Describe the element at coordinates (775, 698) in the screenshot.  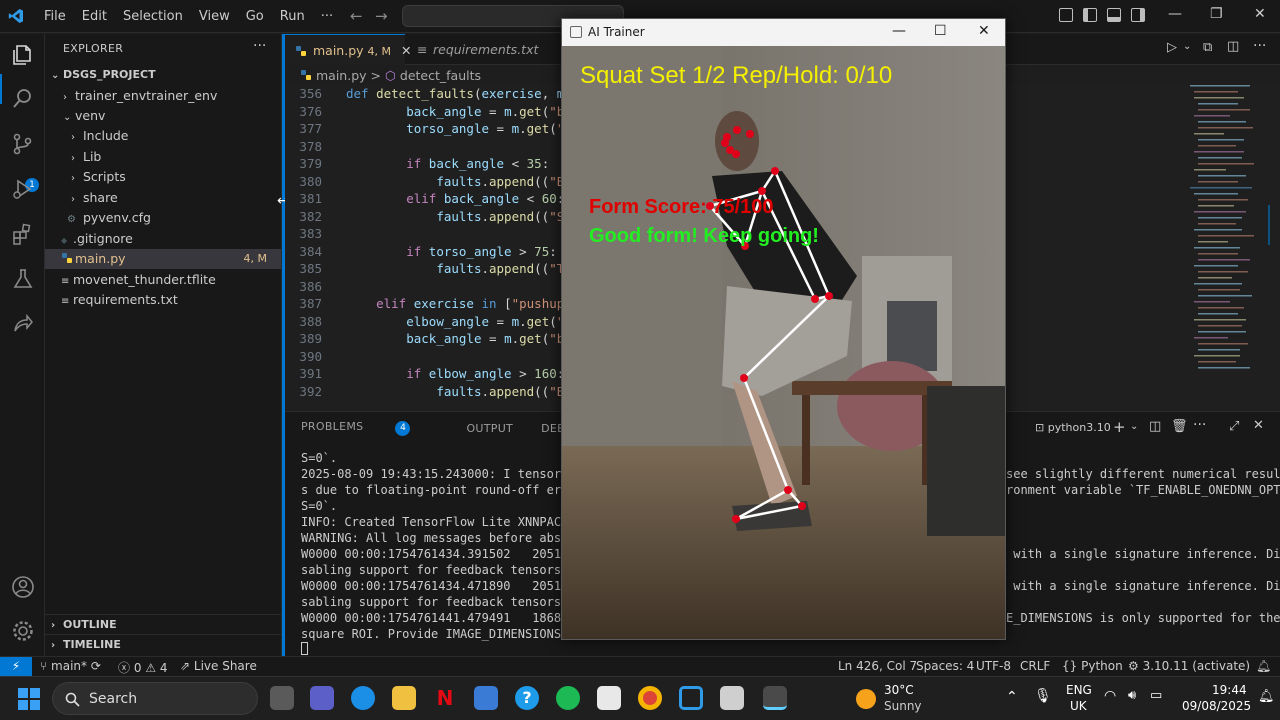
I see `python-app-icon` at that location.